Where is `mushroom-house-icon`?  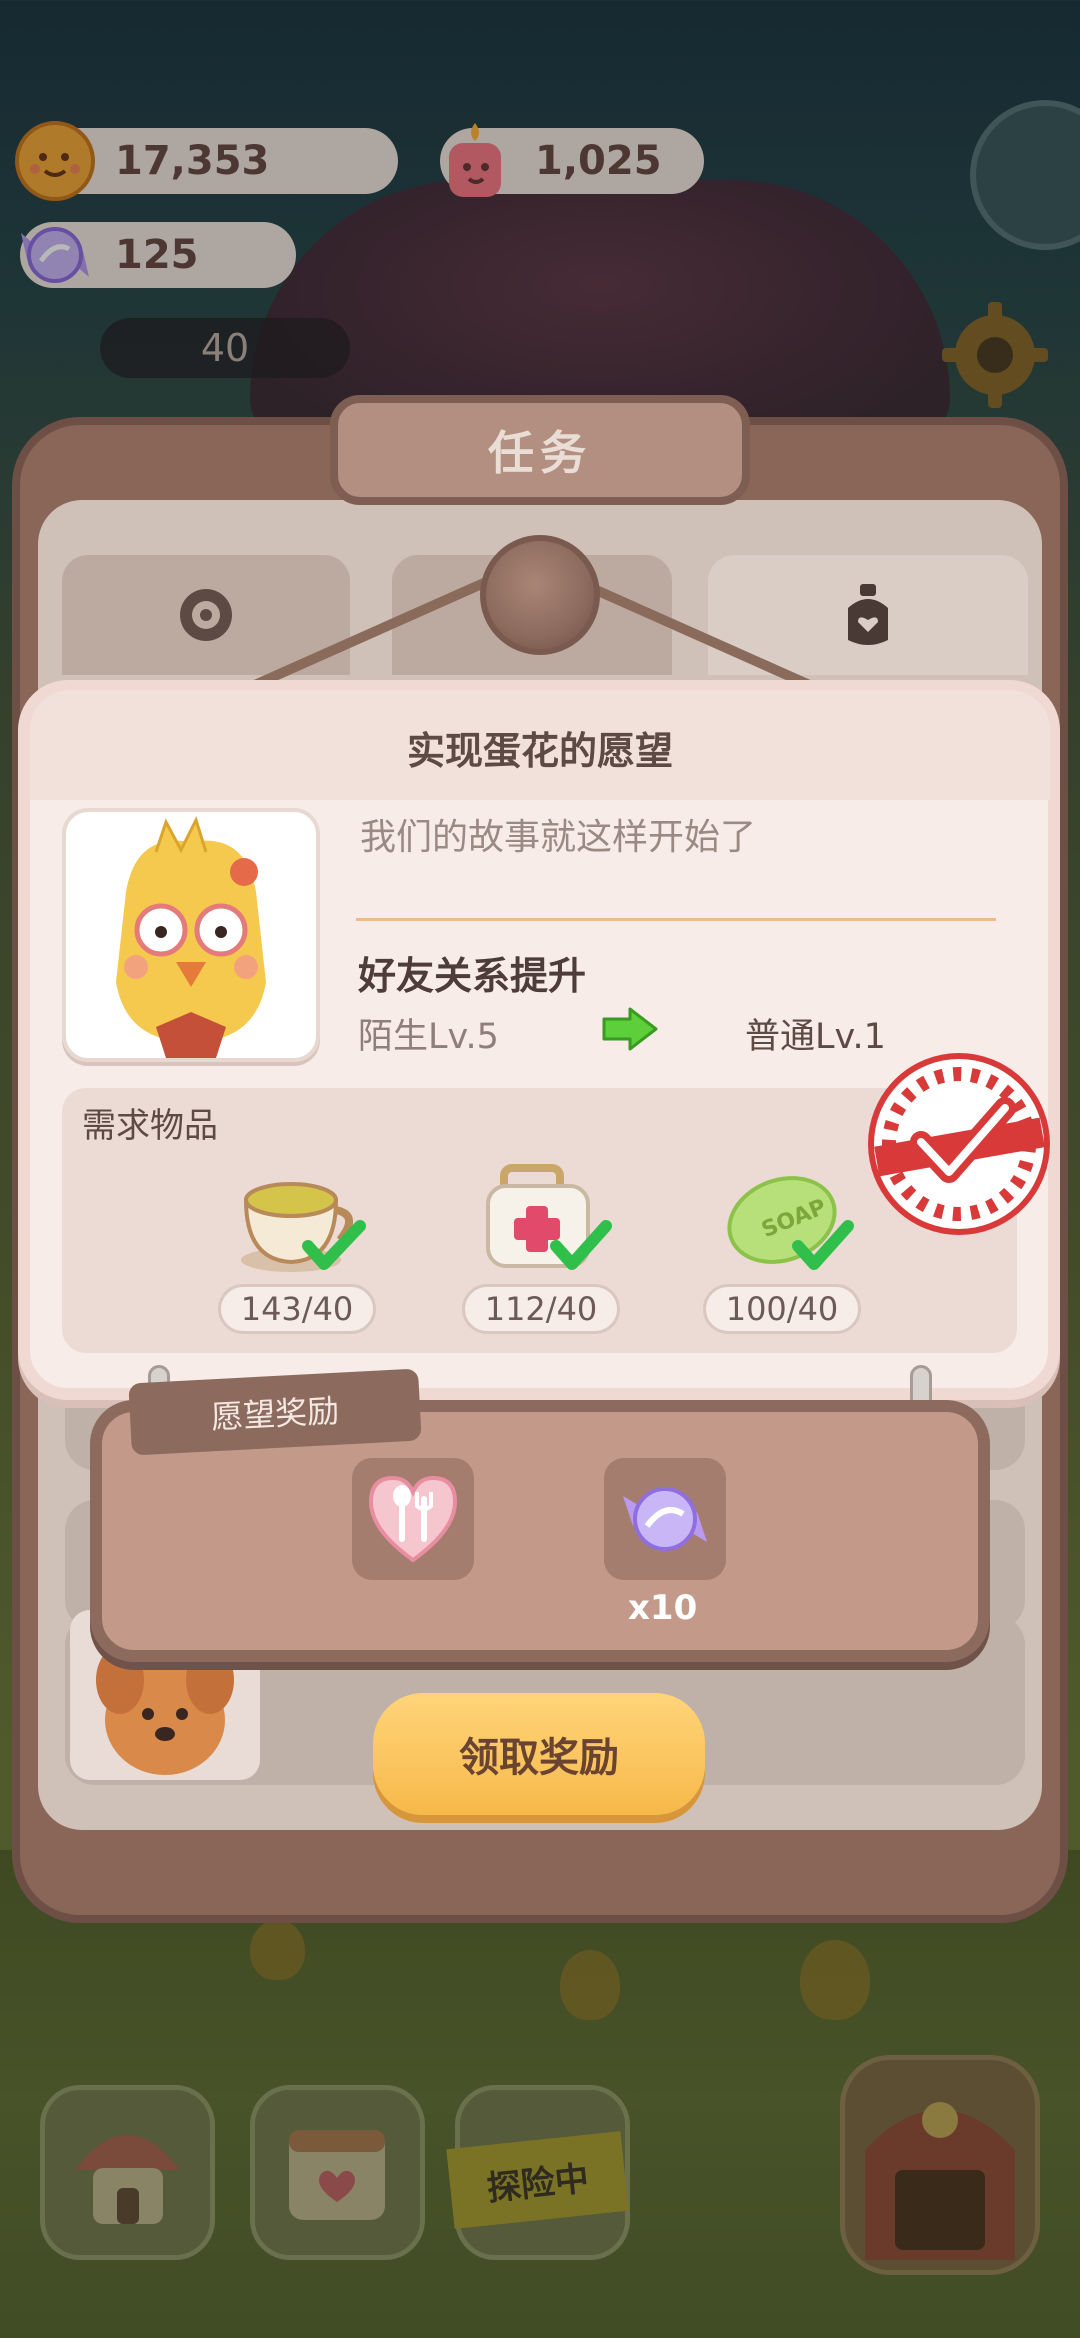
mushroom-house-icon is located at coordinates (127, 2179).